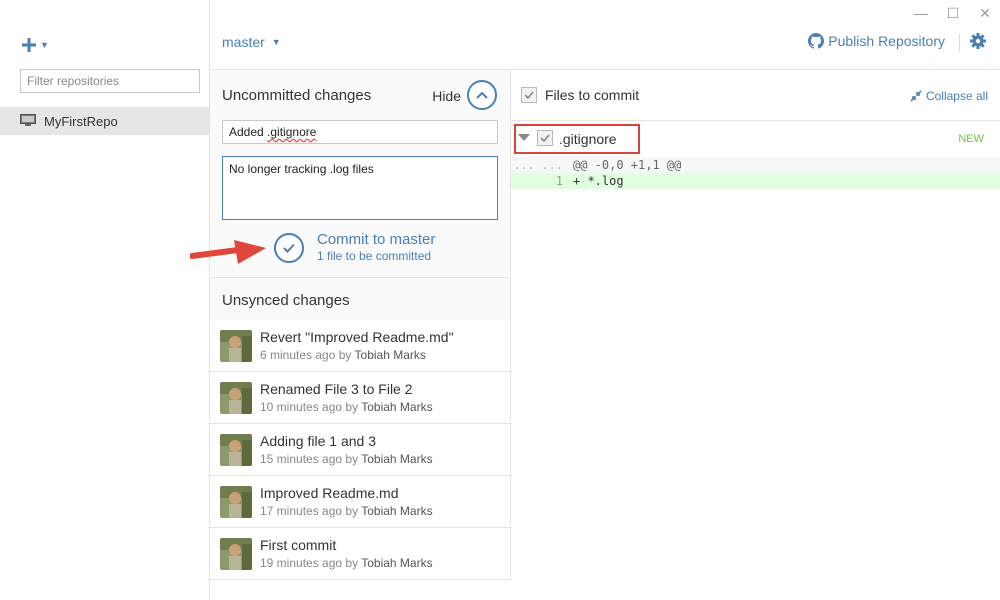  What do you see at coordinates (755, 139) in the screenshot?
I see `file-item: .gitignore NEW` at bounding box center [755, 139].